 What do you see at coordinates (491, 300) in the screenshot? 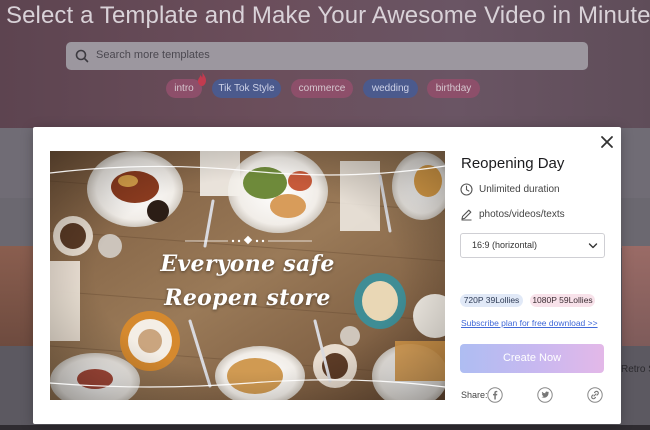
I see `price-badge-720p: 720P 39Lollies` at bounding box center [491, 300].